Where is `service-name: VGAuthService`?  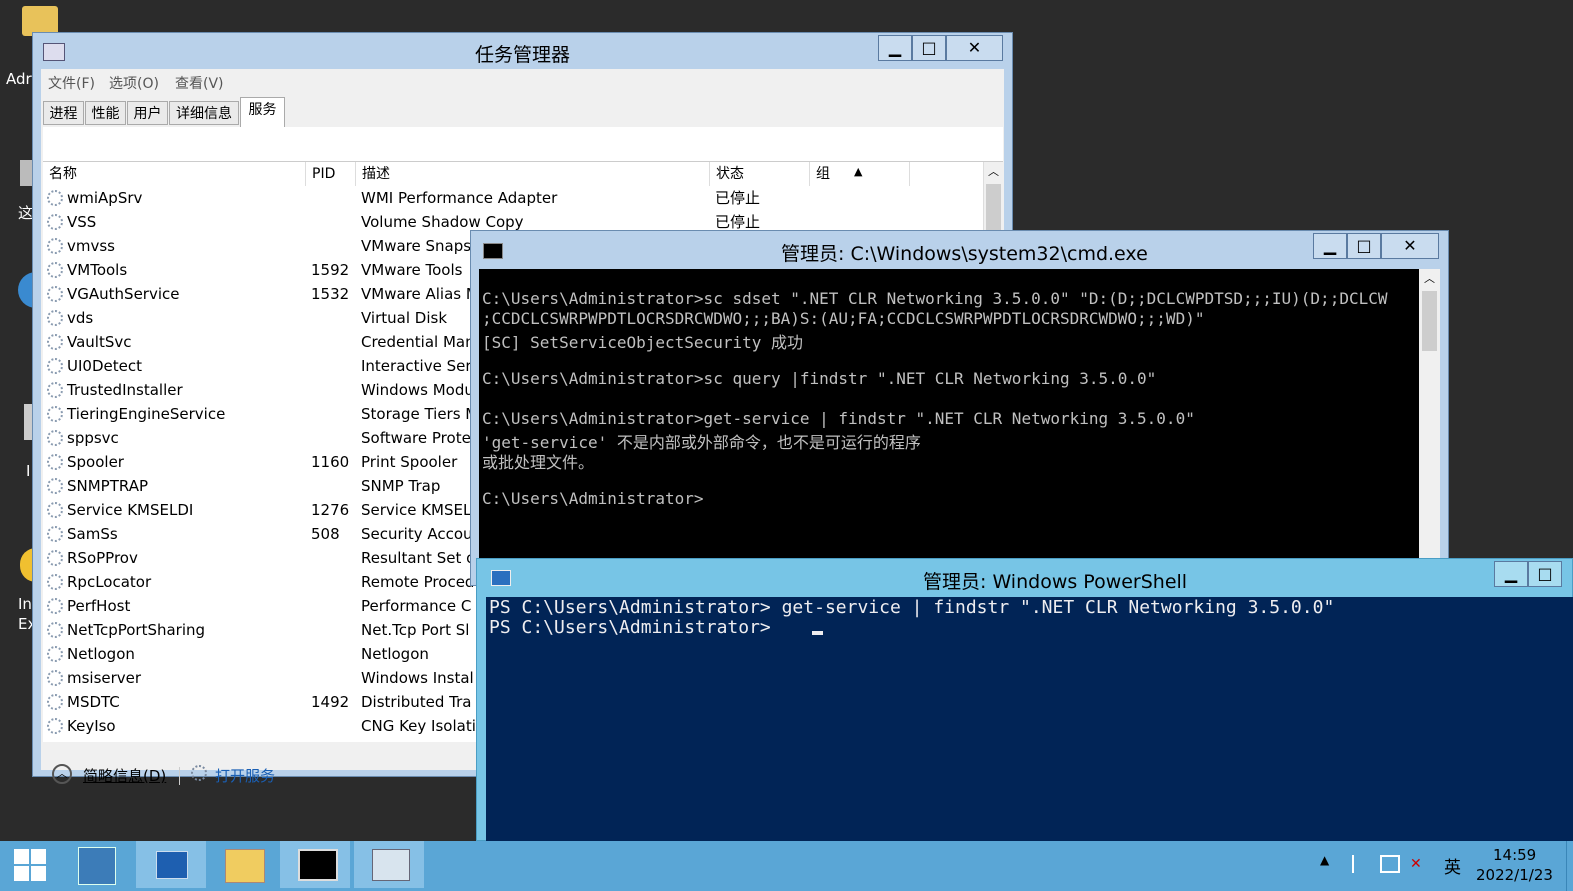
service-name: VGAuthService is located at coordinates (123, 294).